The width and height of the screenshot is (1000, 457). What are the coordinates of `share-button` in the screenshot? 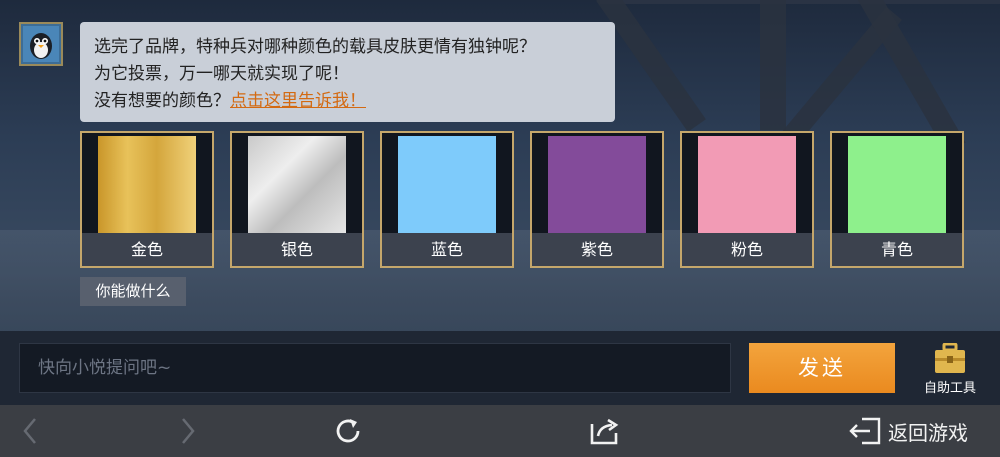 It's located at (604, 431).